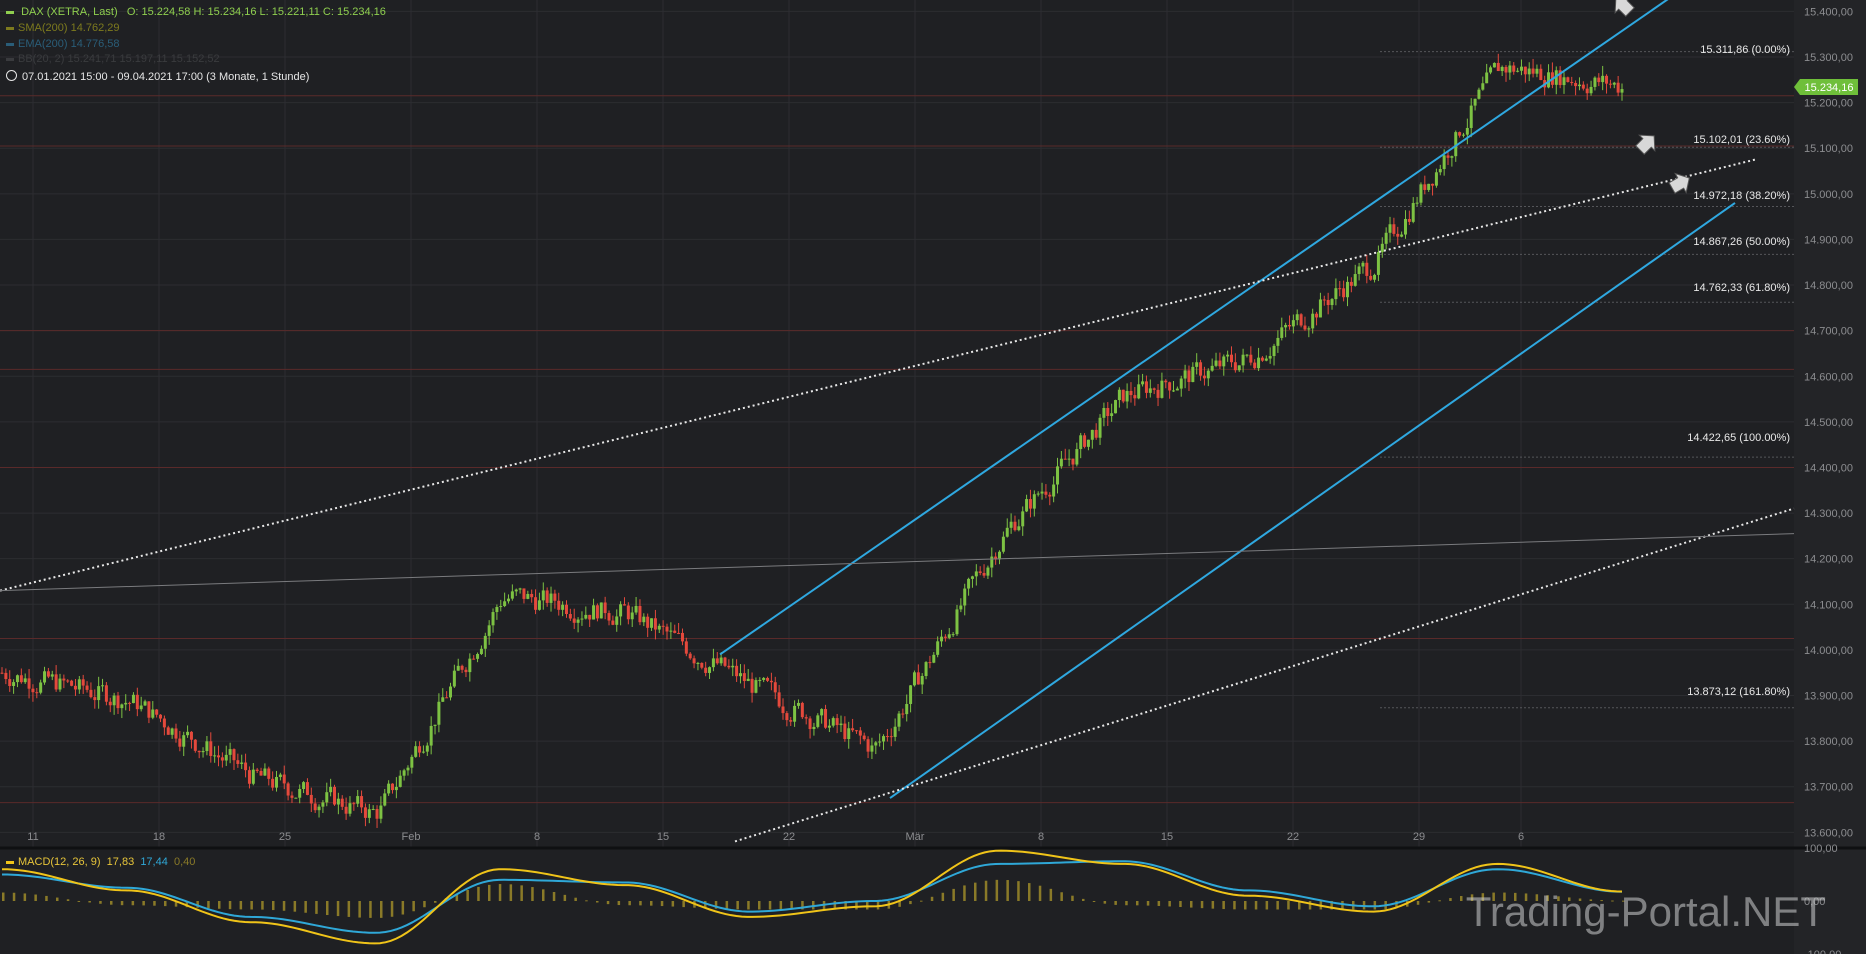 This screenshot has height=954, width=1866. What do you see at coordinates (915, 837) in the screenshot?
I see `x-tick-label: Mär` at bounding box center [915, 837].